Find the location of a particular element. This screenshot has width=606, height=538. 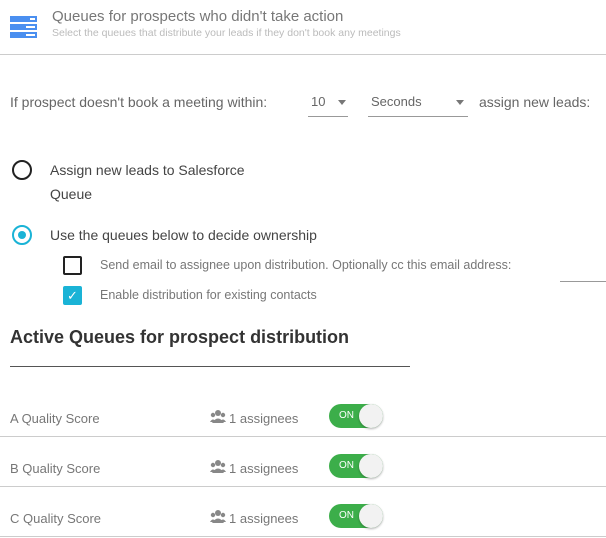

section-title: Active Queues for prospect distribution is located at coordinates (180, 337).